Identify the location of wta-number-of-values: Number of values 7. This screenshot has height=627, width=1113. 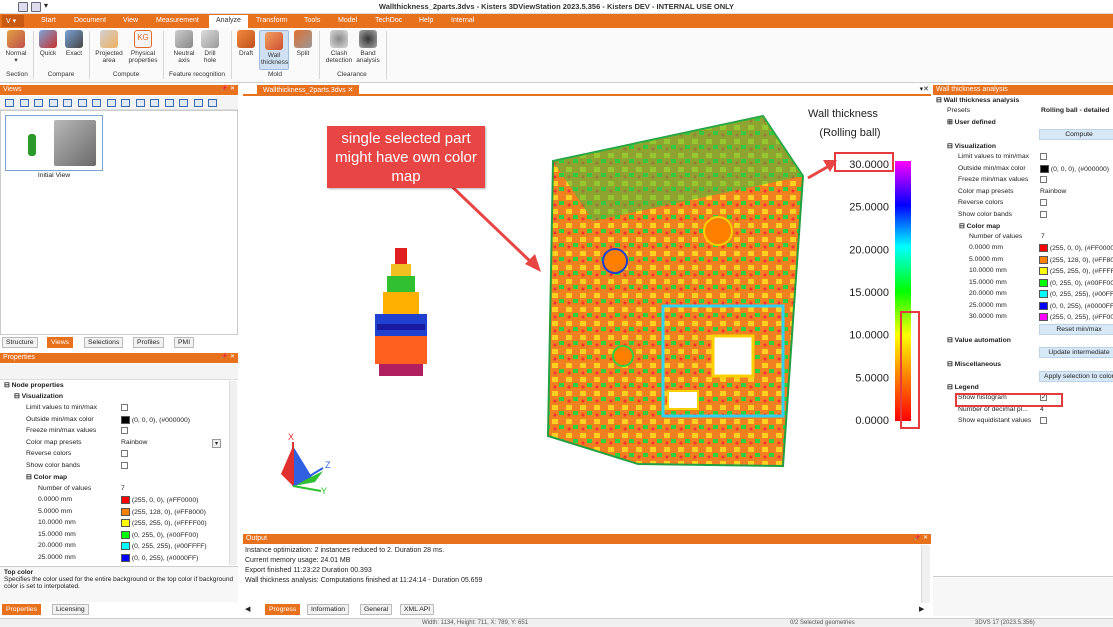
(1041, 238).